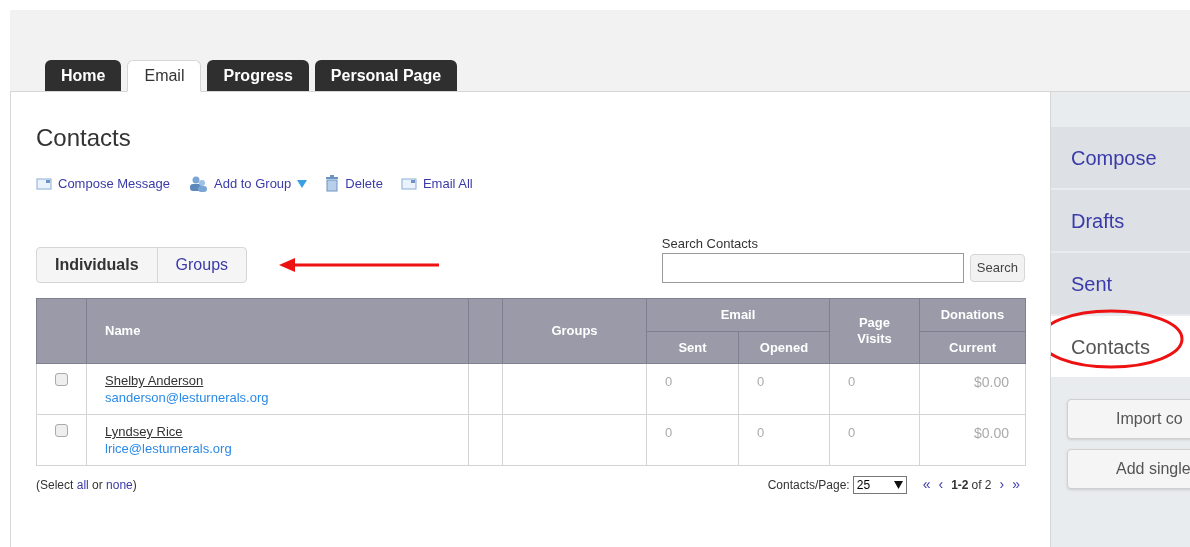  I want to click on contact-email-link: lrice@lesturnerals.org, so click(168, 448).